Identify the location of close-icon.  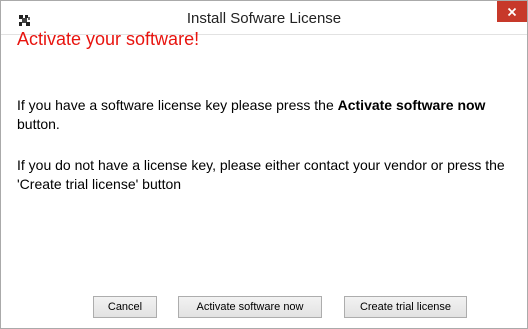
(512, 11).